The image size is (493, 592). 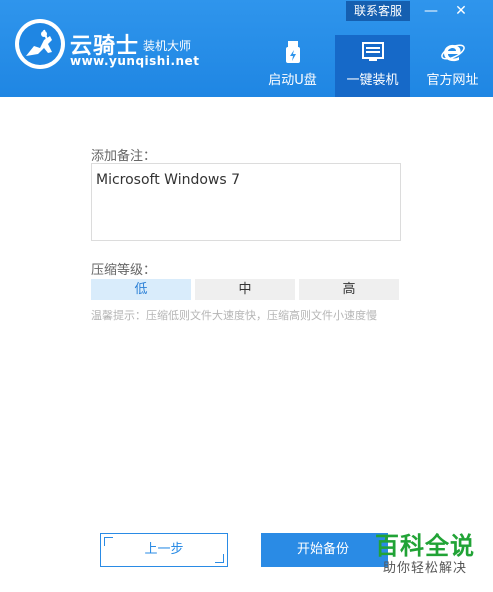 What do you see at coordinates (372, 80) in the screenshot?
I see `nav-label: 一键装机` at bounding box center [372, 80].